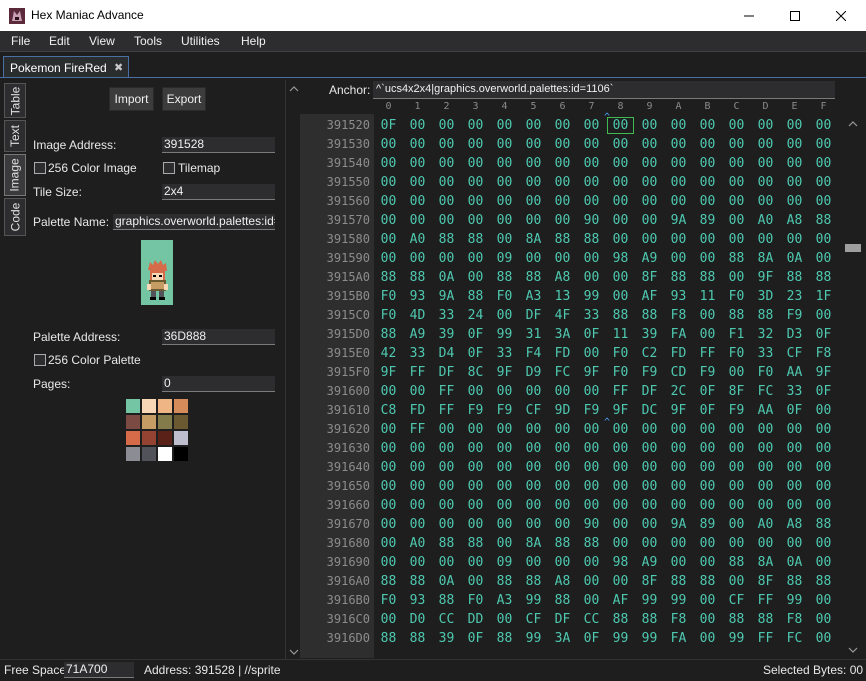  What do you see at coordinates (15, 217) in the screenshot?
I see `side-tab-code: Code` at bounding box center [15, 217].